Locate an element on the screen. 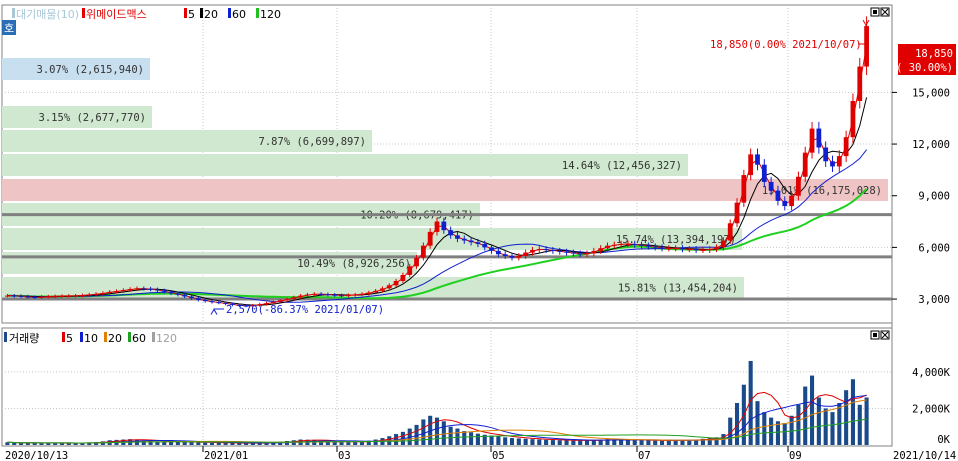 Image resolution: width=958 pixels, height=461 pixels. volume-profile-label: 15.81% (13,454,204) is located at coordinates (678, 289).